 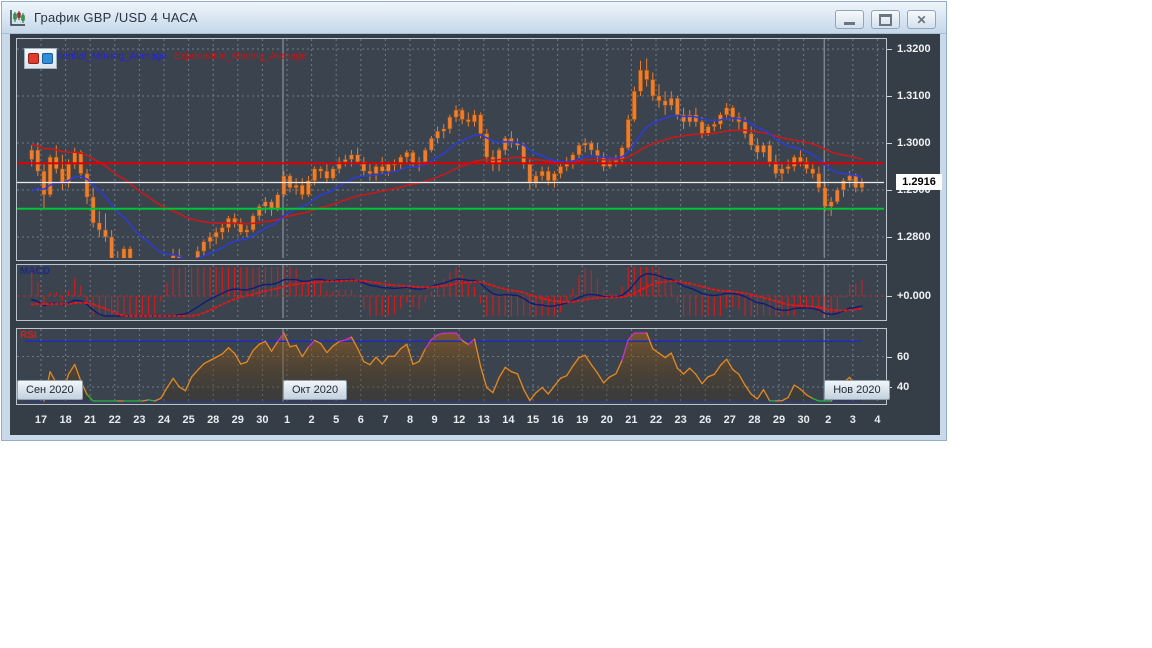 I want to click on legend-button-box, so click(x=40, y=58).